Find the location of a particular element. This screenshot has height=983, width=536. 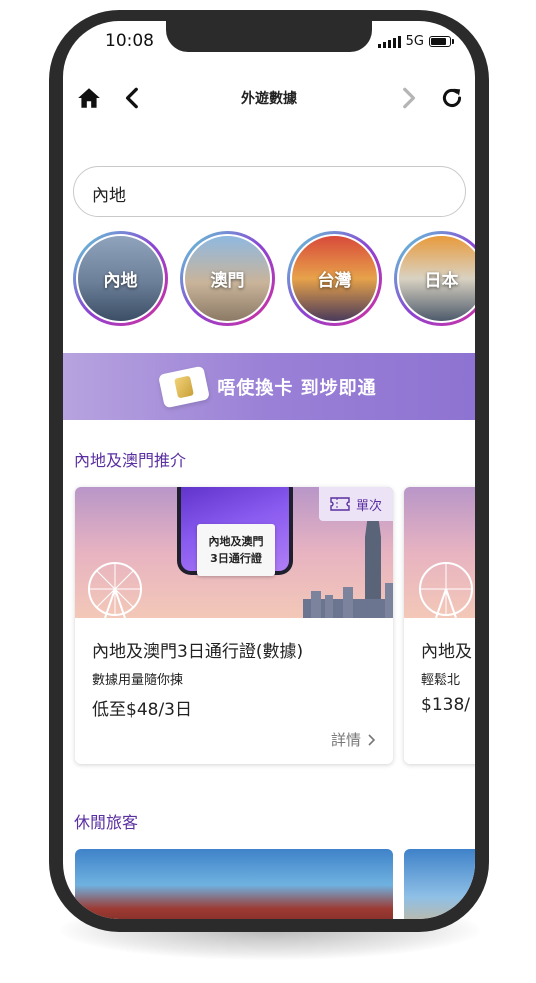

ticket-icon is located at coordinates (340, 504).